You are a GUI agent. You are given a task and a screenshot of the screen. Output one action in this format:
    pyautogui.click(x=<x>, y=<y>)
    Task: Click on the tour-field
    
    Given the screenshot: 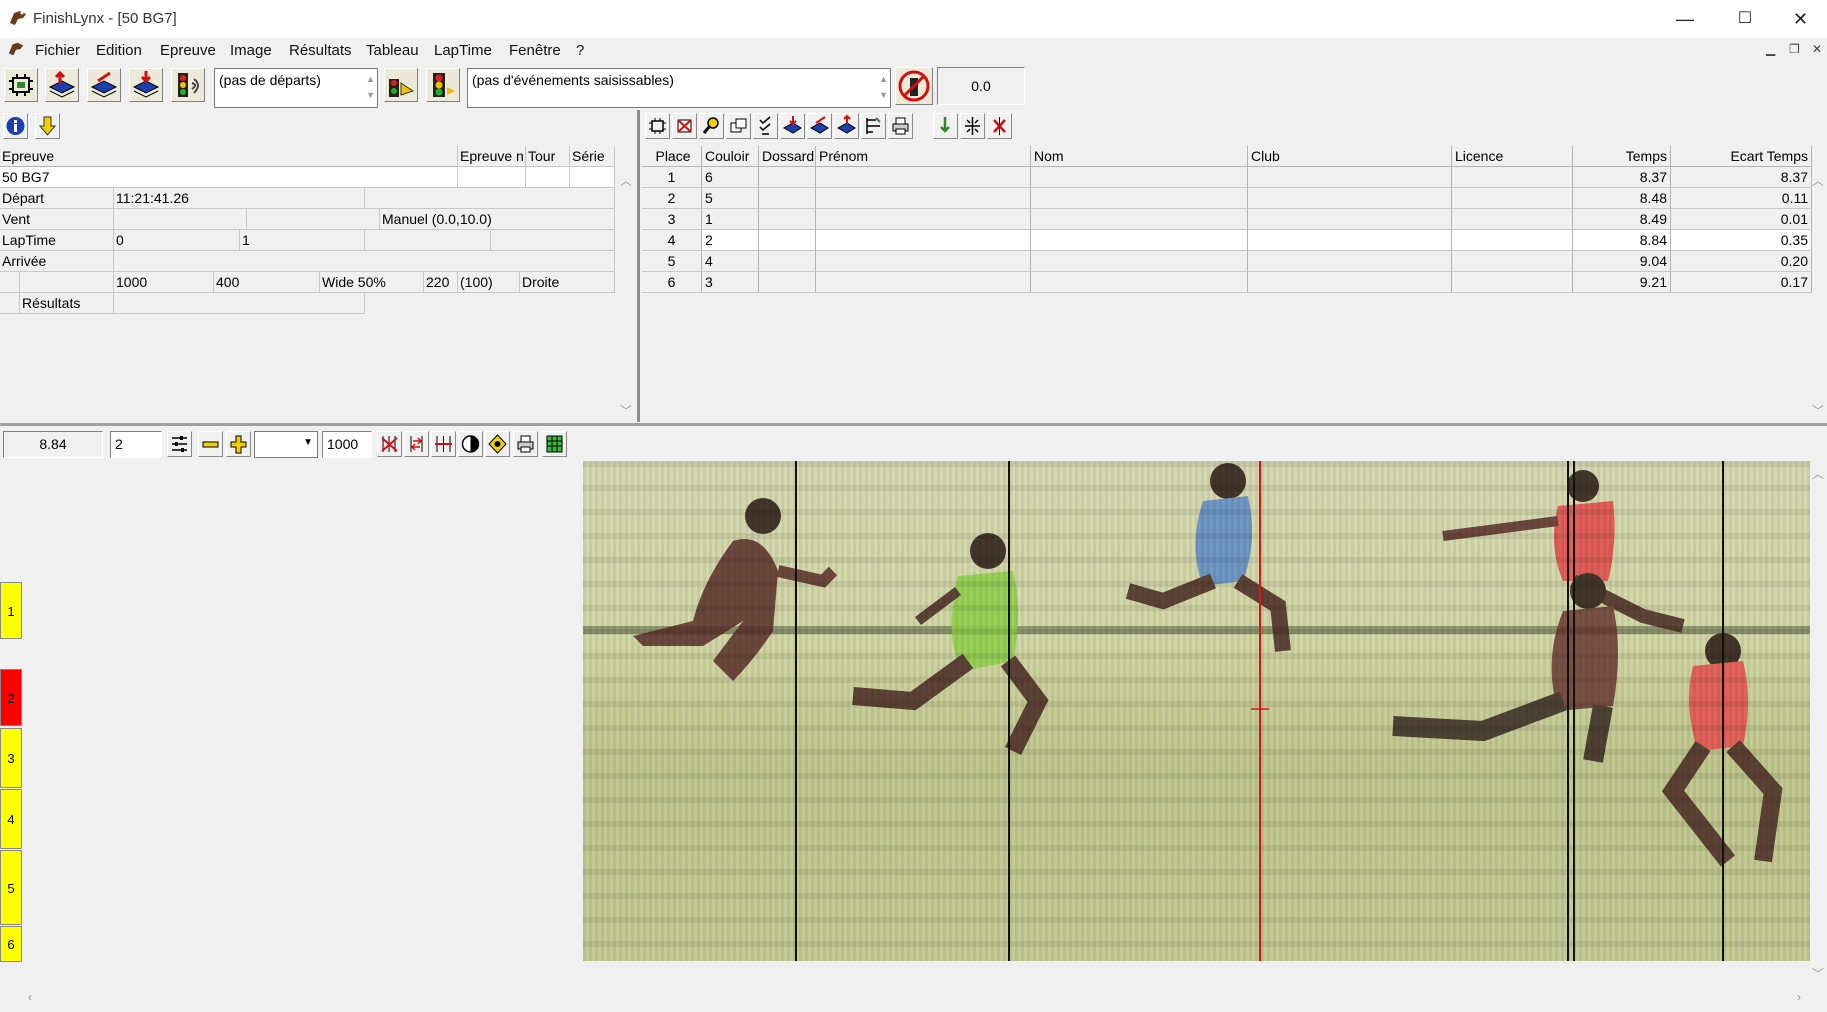 What is the action you would take?
    pyautogui.click(x=548, y=177)
    